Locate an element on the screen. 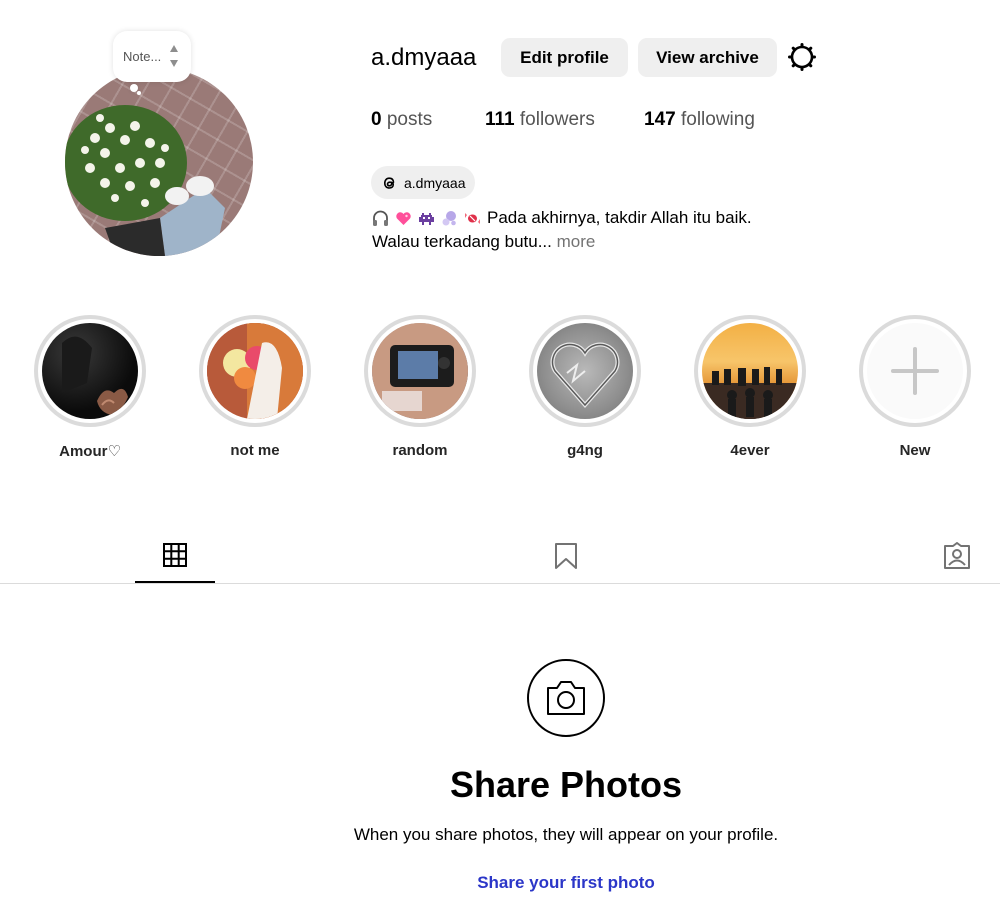  bubbles-emoji-icon is located at coordinates (449, 218).